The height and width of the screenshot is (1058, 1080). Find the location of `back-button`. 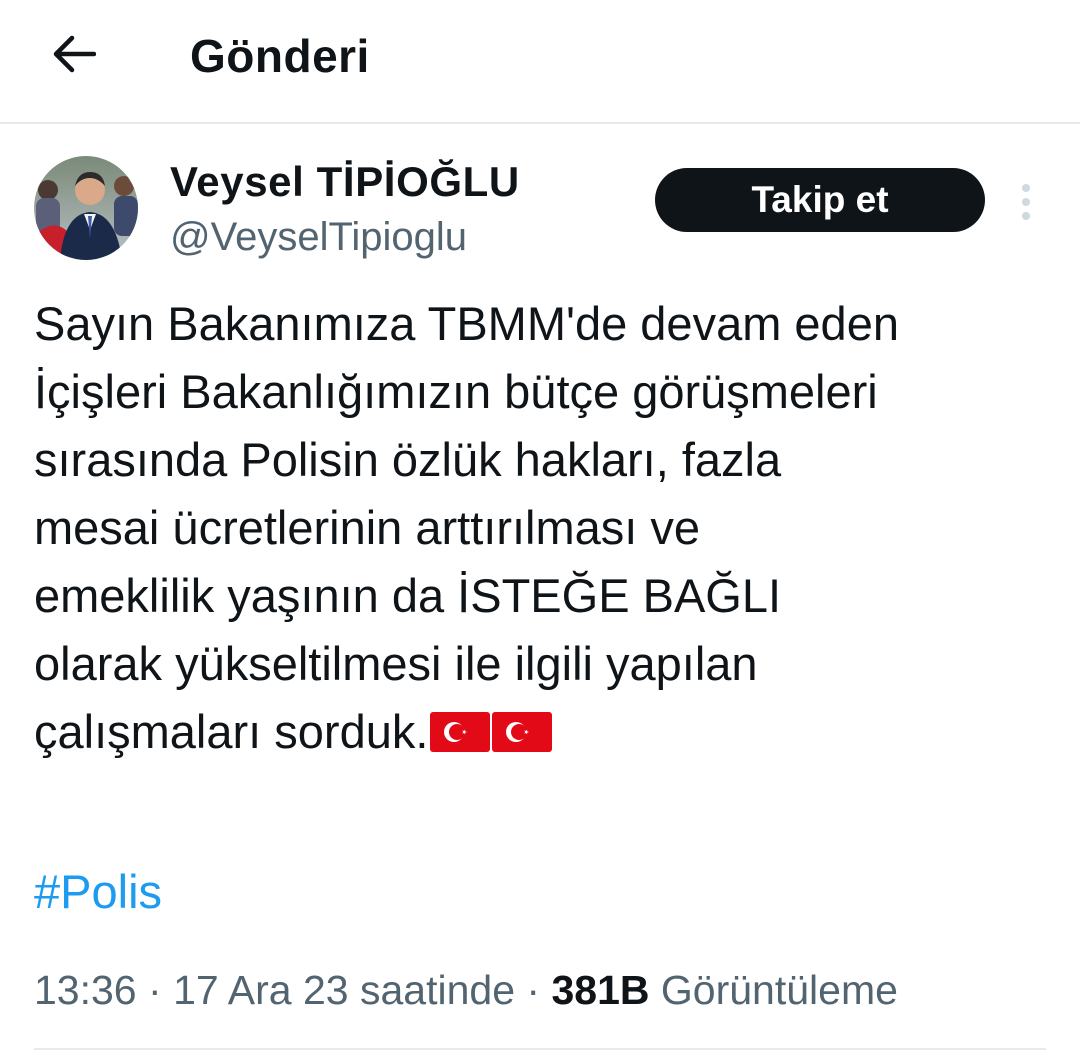

back-button is located at coordinates (74, 54).